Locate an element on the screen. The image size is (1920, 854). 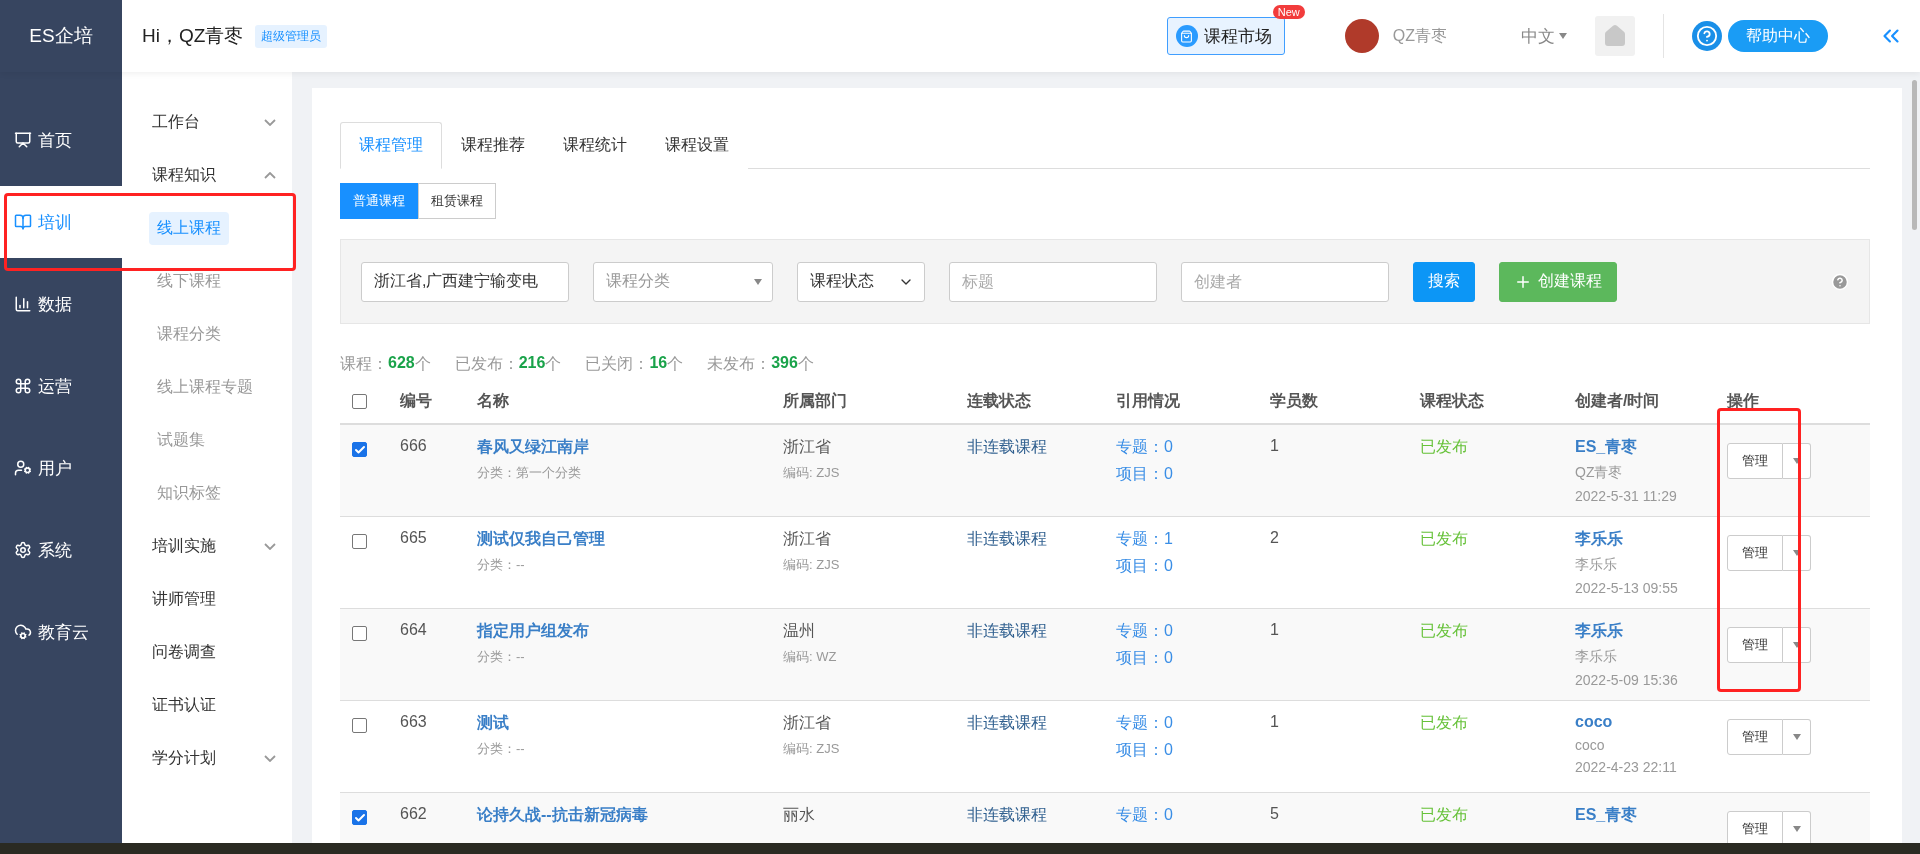
course-id: 664 is located at coordinates (414, 630).